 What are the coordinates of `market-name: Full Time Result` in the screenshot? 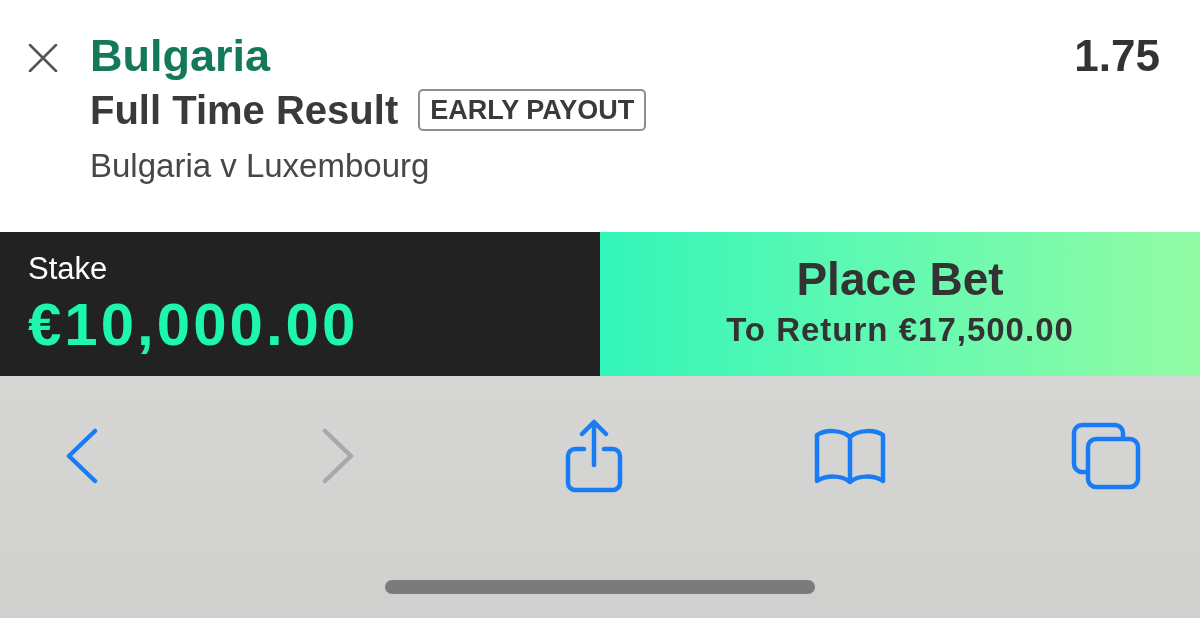 It's located at (244, 110).